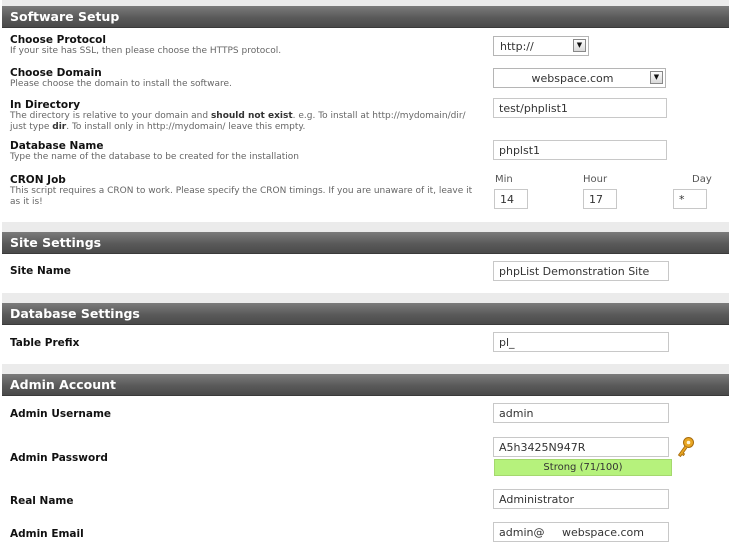  Describe the element at coordinates (581, 532) in the screenshot. I see `admin-email-input: admin@ webspace.com` at that location.